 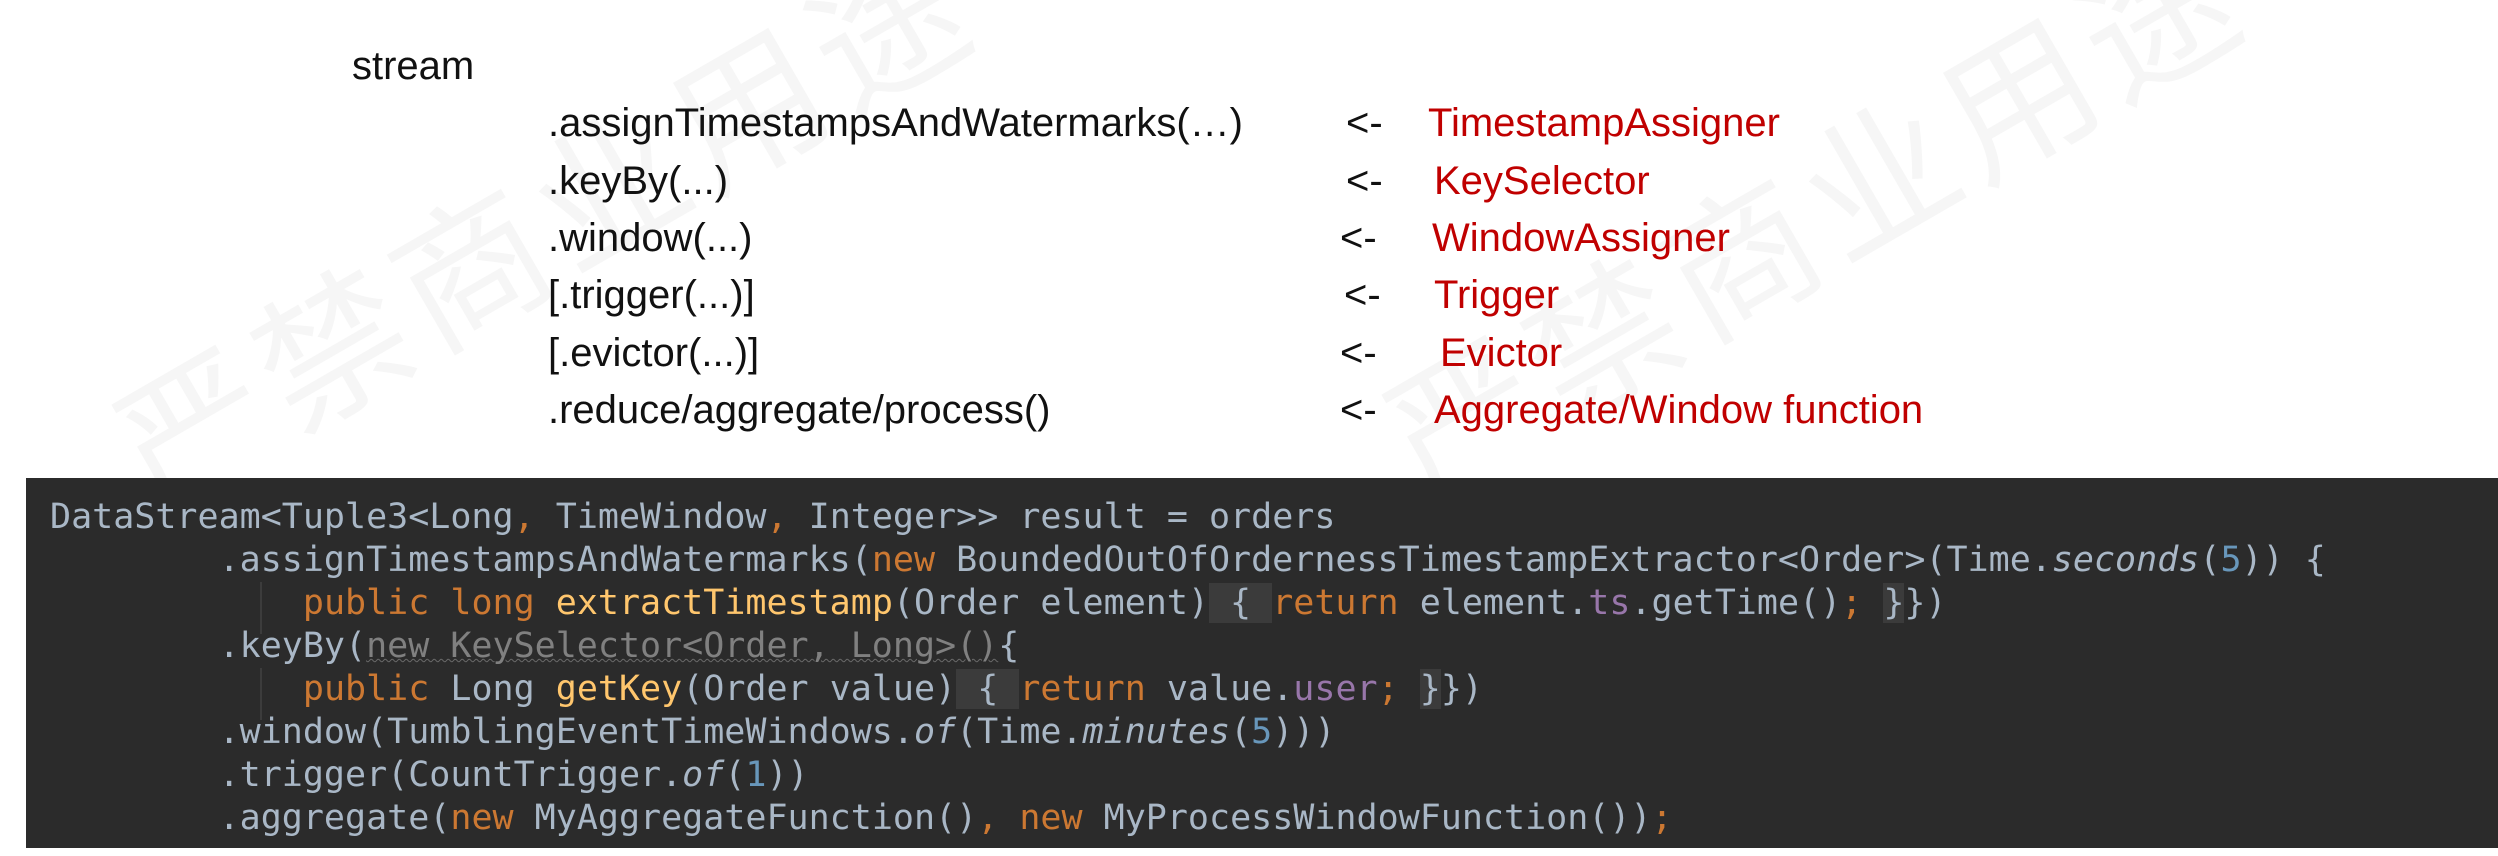 What do you see at coordinates (1501, 353) in the screenshot?
I see `pipeline-target: Evictor` at bounding box center [1501, 353].